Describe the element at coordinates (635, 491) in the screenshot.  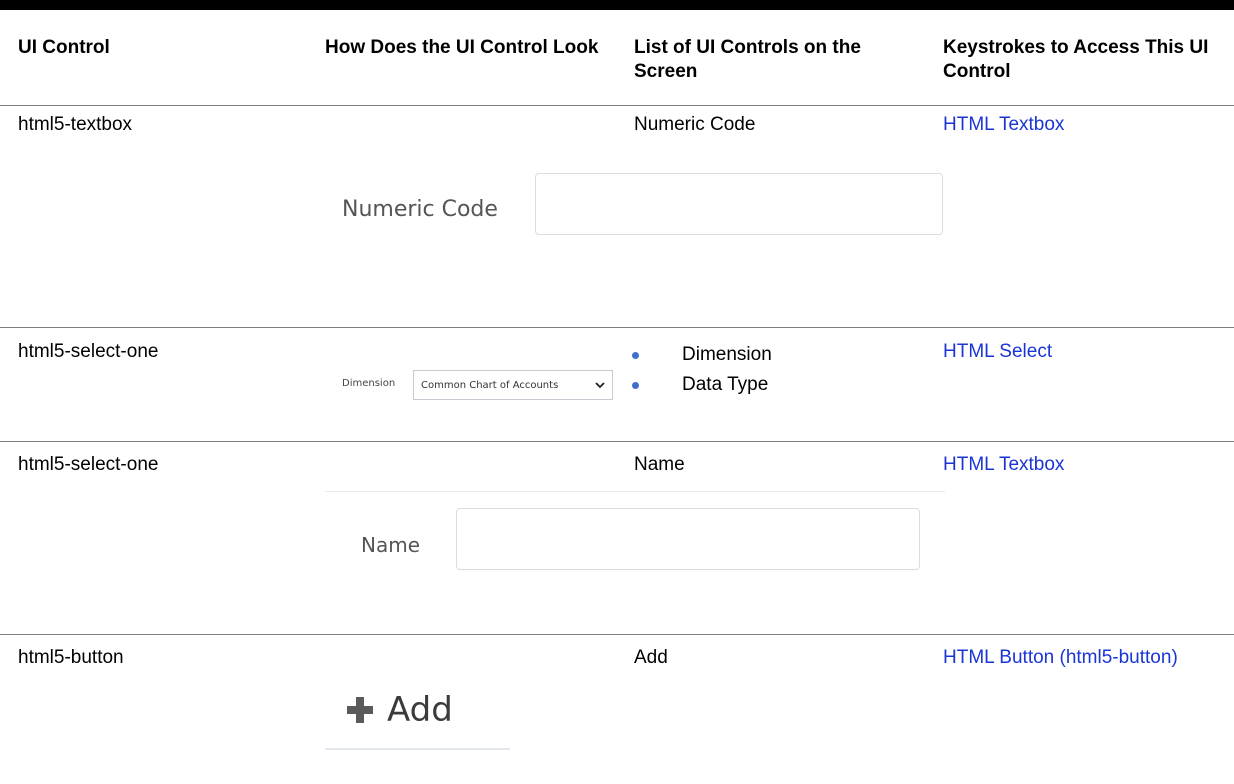
I see `mockup-divider` at that location.